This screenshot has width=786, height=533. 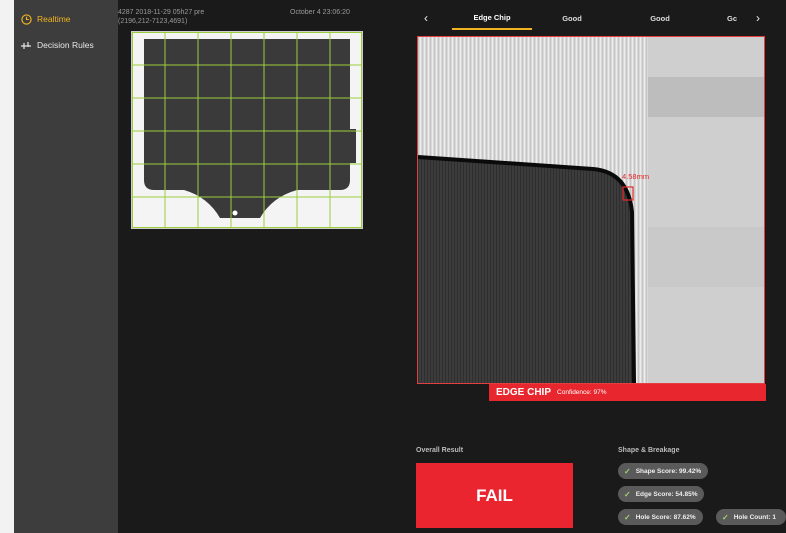 I want to click on clock-icon, so click(x=26, y=19).